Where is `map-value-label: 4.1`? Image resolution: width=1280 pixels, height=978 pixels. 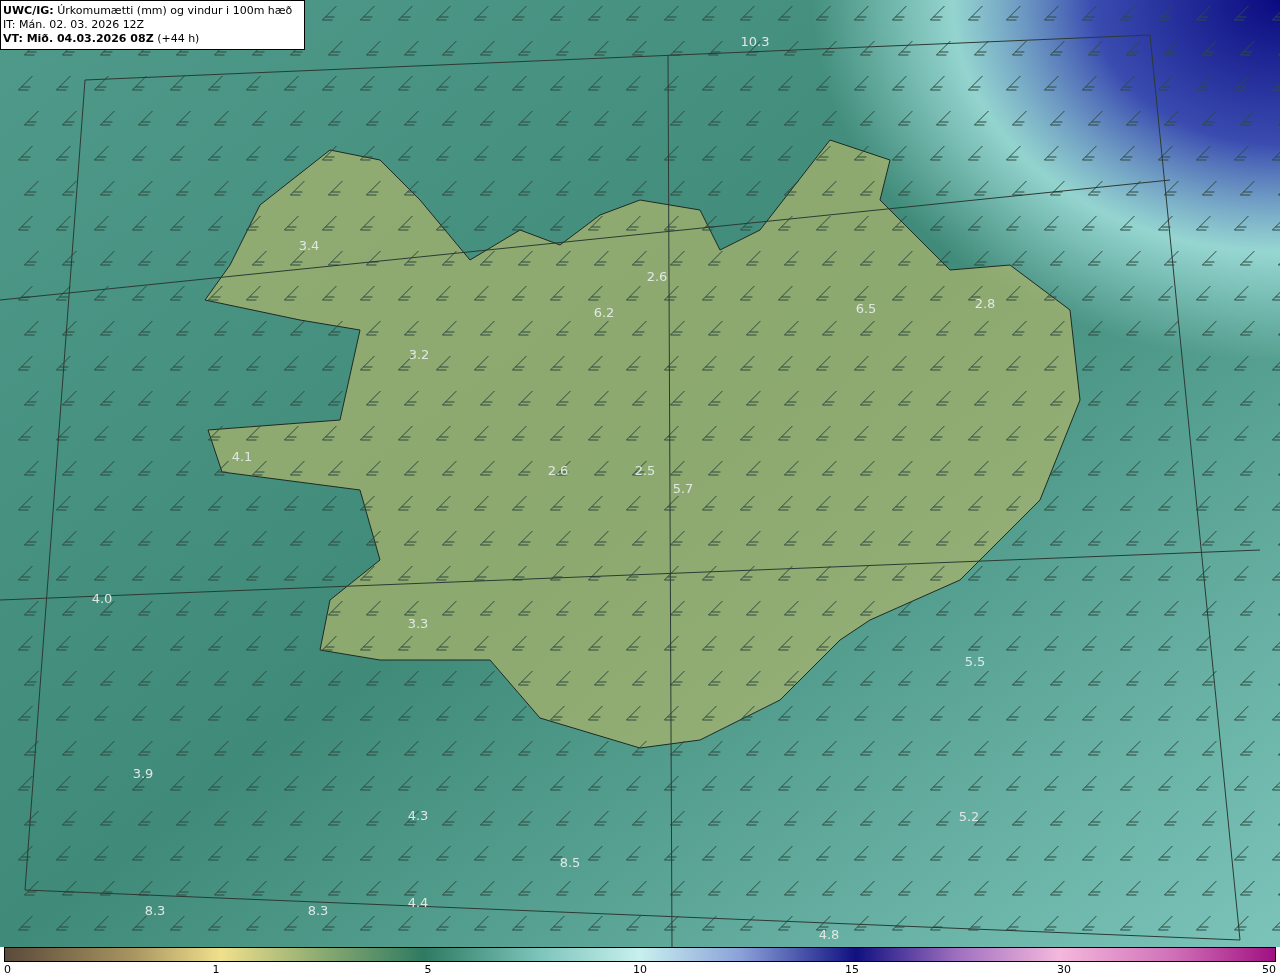 map-value-label: 4.1 is located at coordinates (242, 456).